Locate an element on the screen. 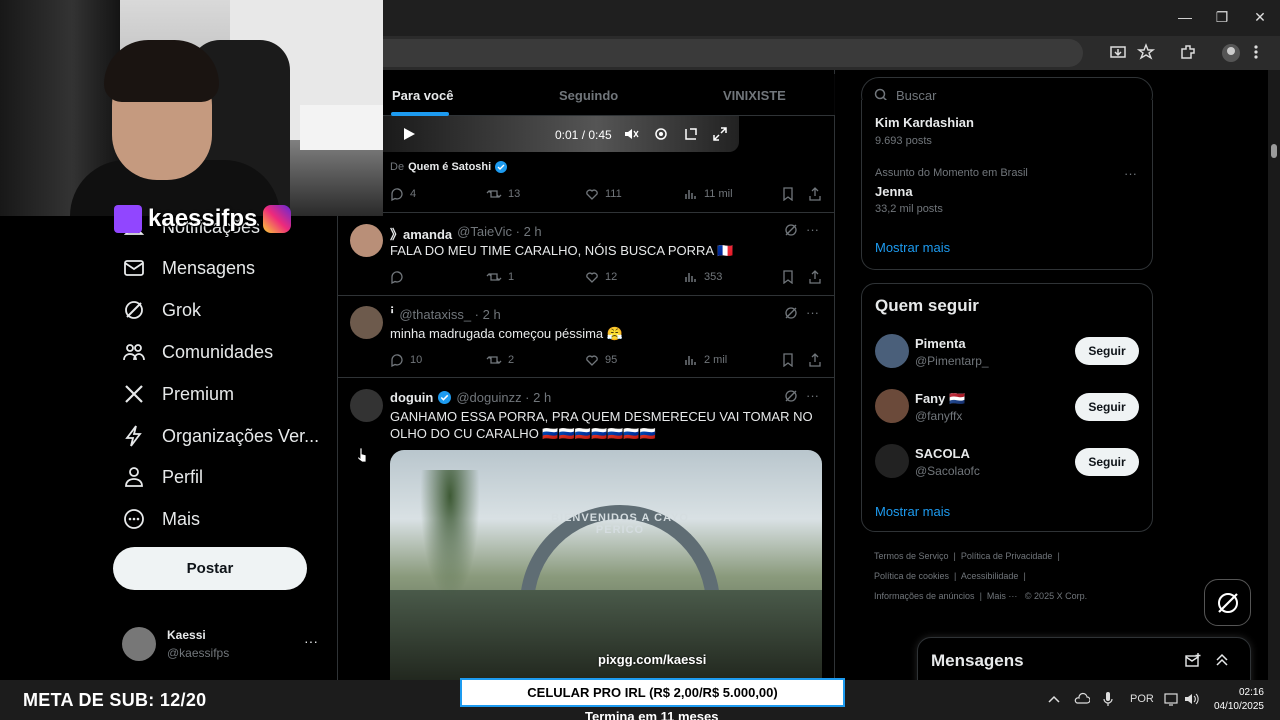  post-button: Postar is located at coordinates (210, 568).